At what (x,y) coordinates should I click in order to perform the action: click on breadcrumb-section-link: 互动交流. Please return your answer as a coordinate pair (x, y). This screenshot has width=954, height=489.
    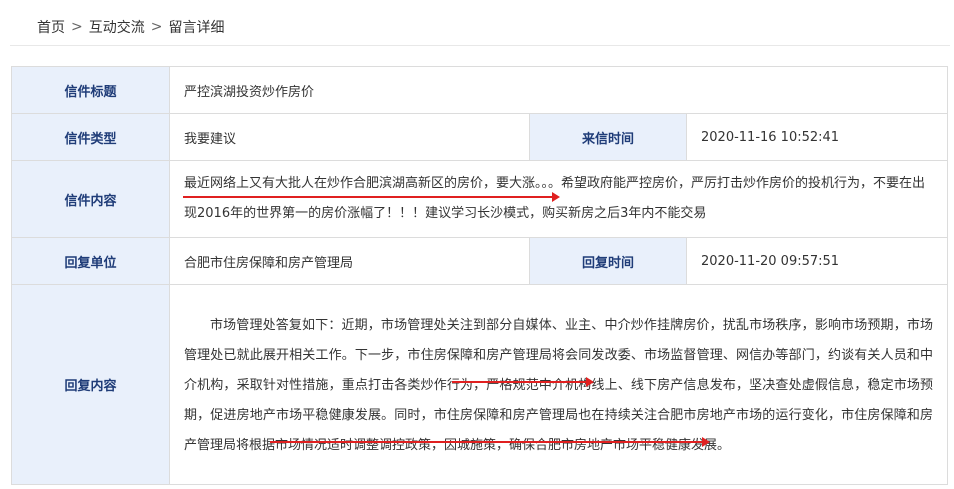
    Looking at the image, I should click on (117, 27).